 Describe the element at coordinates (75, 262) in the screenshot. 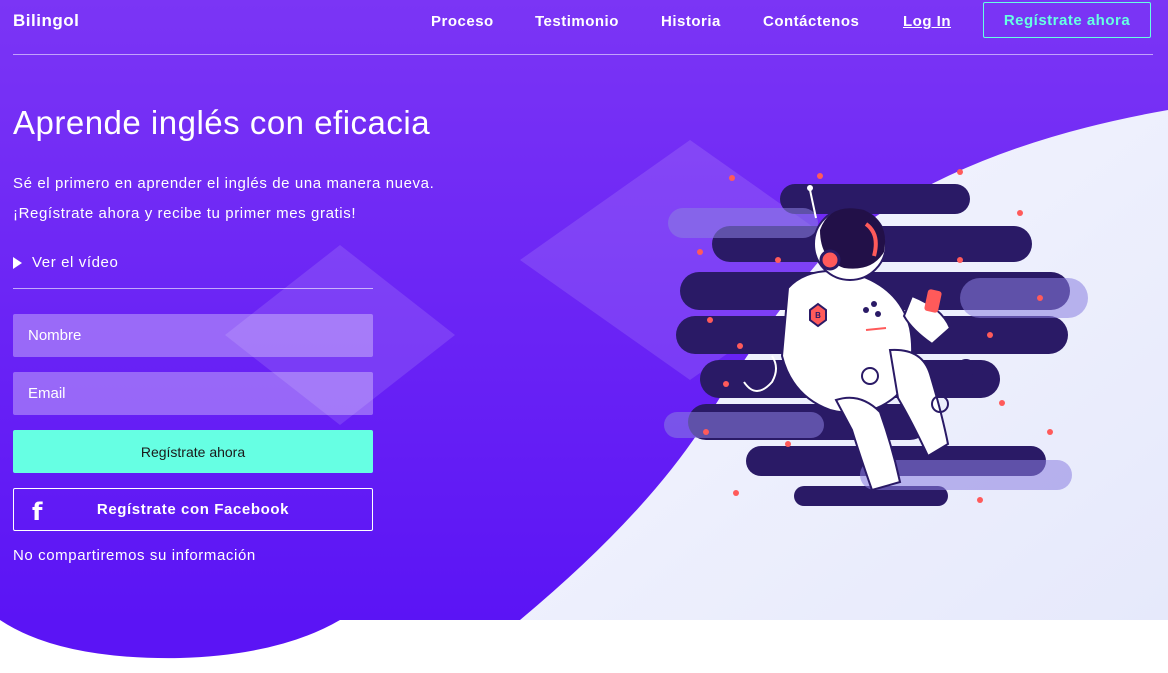

I see `watch-video-label: Ver el vídeo` at that location.